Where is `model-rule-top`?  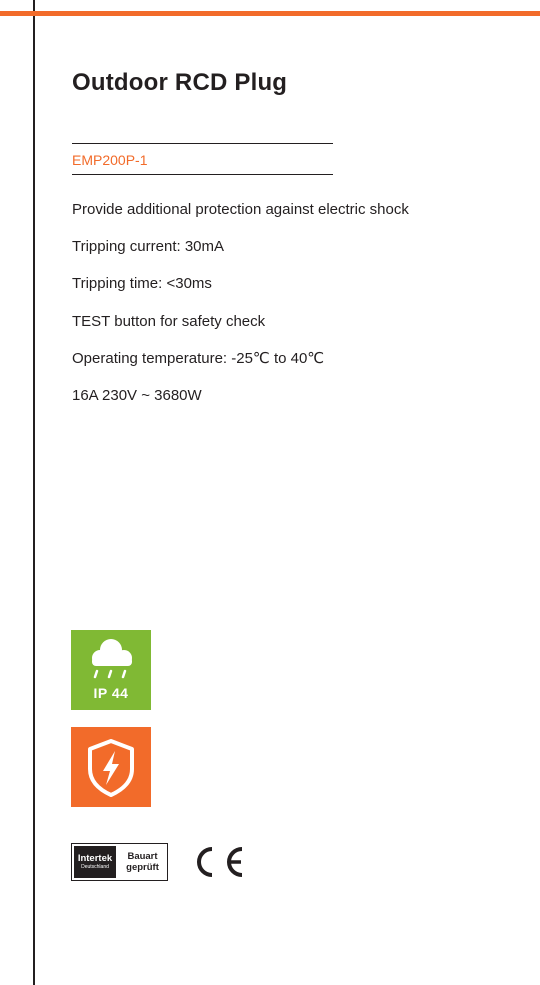 model-rule-top is located at coordinates (202, 143).